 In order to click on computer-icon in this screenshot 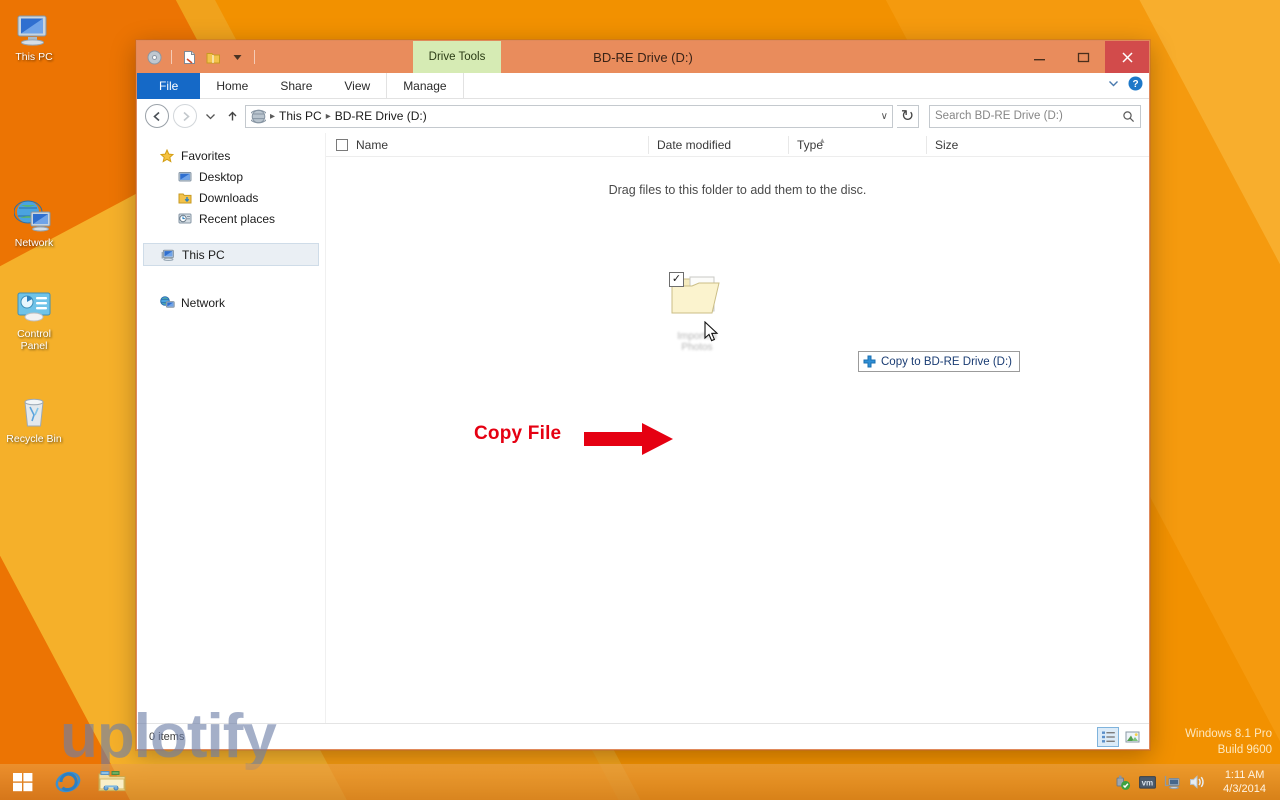, I will do `click(34, 30)`.